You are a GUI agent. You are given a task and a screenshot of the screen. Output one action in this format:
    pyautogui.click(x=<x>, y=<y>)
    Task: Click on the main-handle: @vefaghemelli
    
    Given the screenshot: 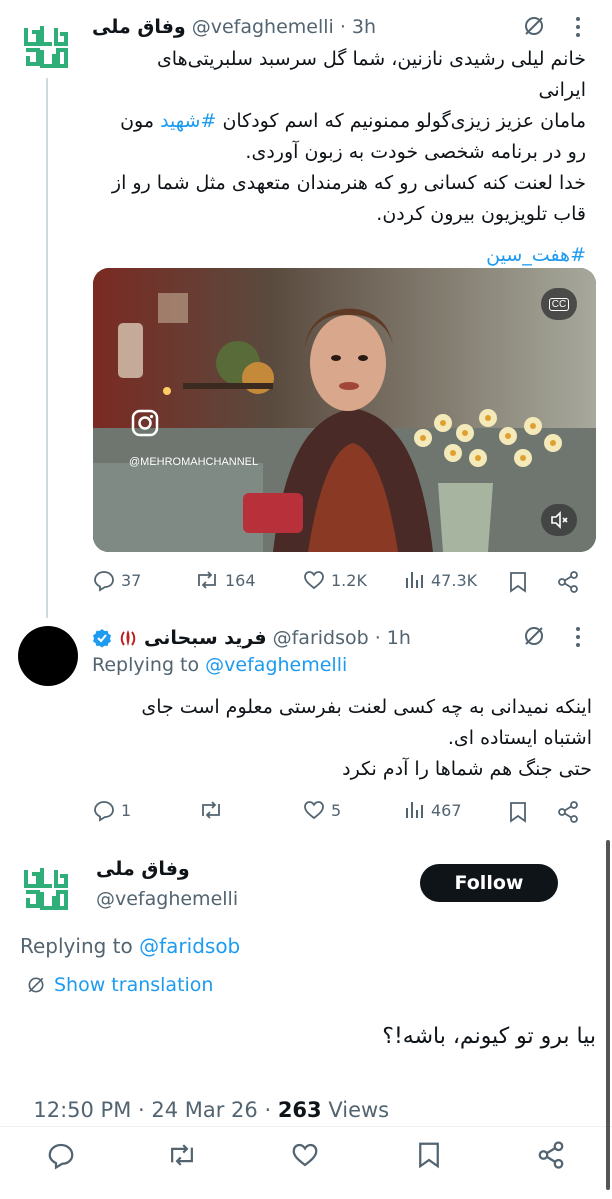 What is the action you would take?
    pyautogui.click(x=167, y=899)
    